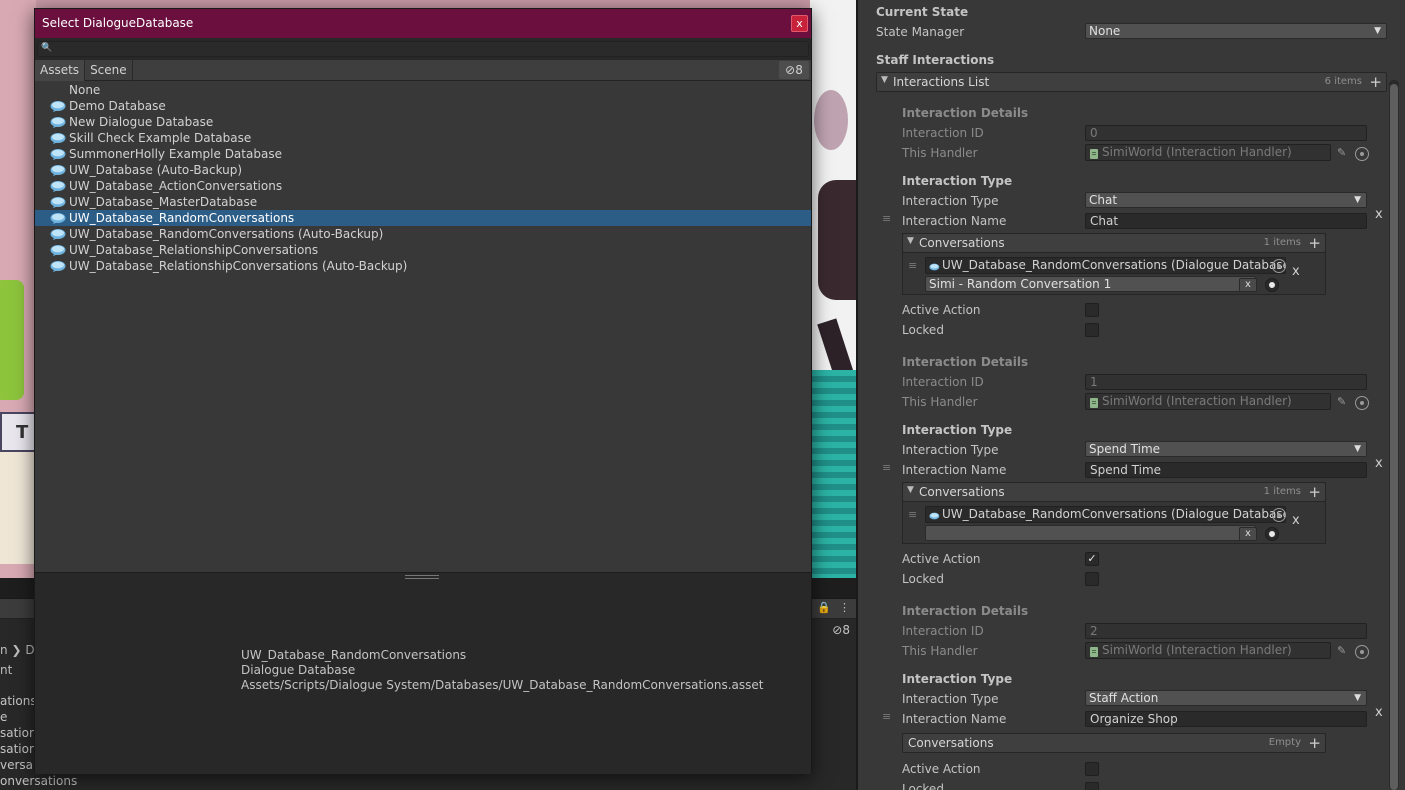 The height and width of the screenshot is (790, 1405). I want to click on interaction-details-header: Interaction Details, so click(965, 611).